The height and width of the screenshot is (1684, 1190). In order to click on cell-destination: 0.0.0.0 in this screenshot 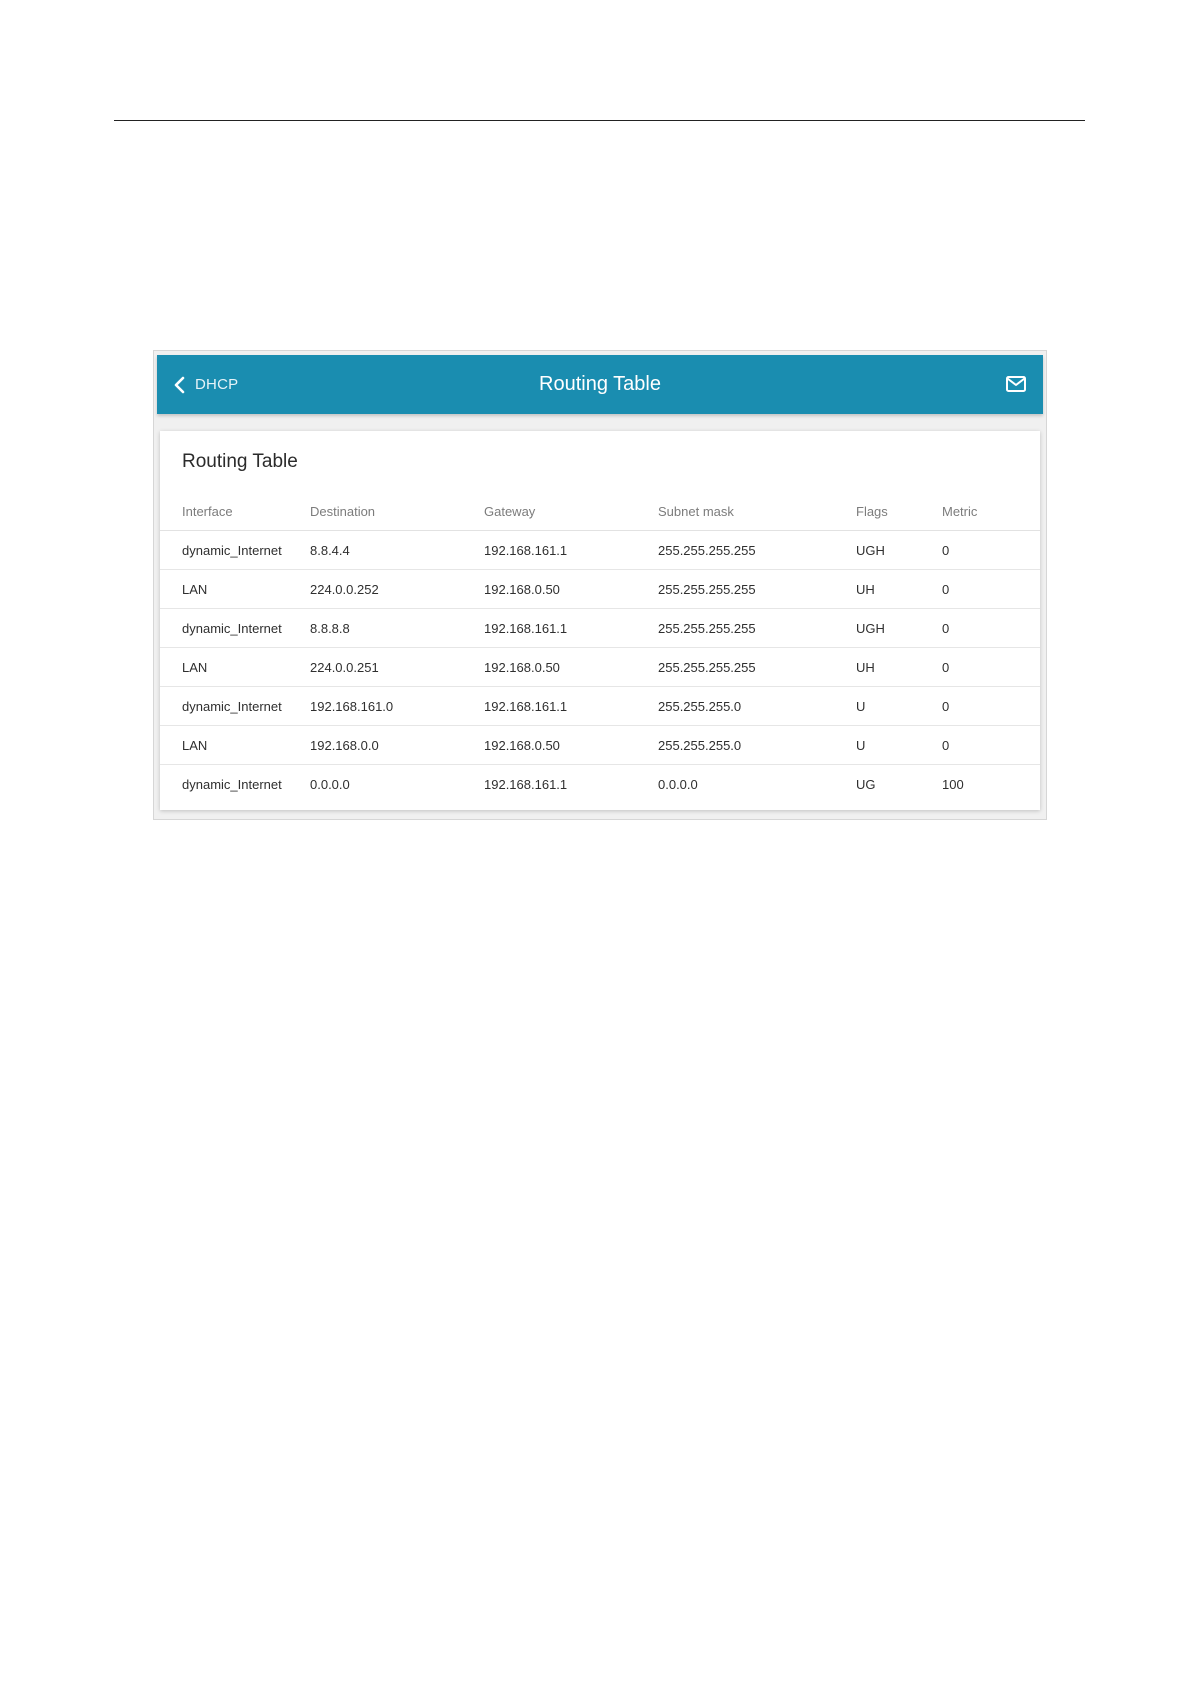, I will do `click(330, 784)`.